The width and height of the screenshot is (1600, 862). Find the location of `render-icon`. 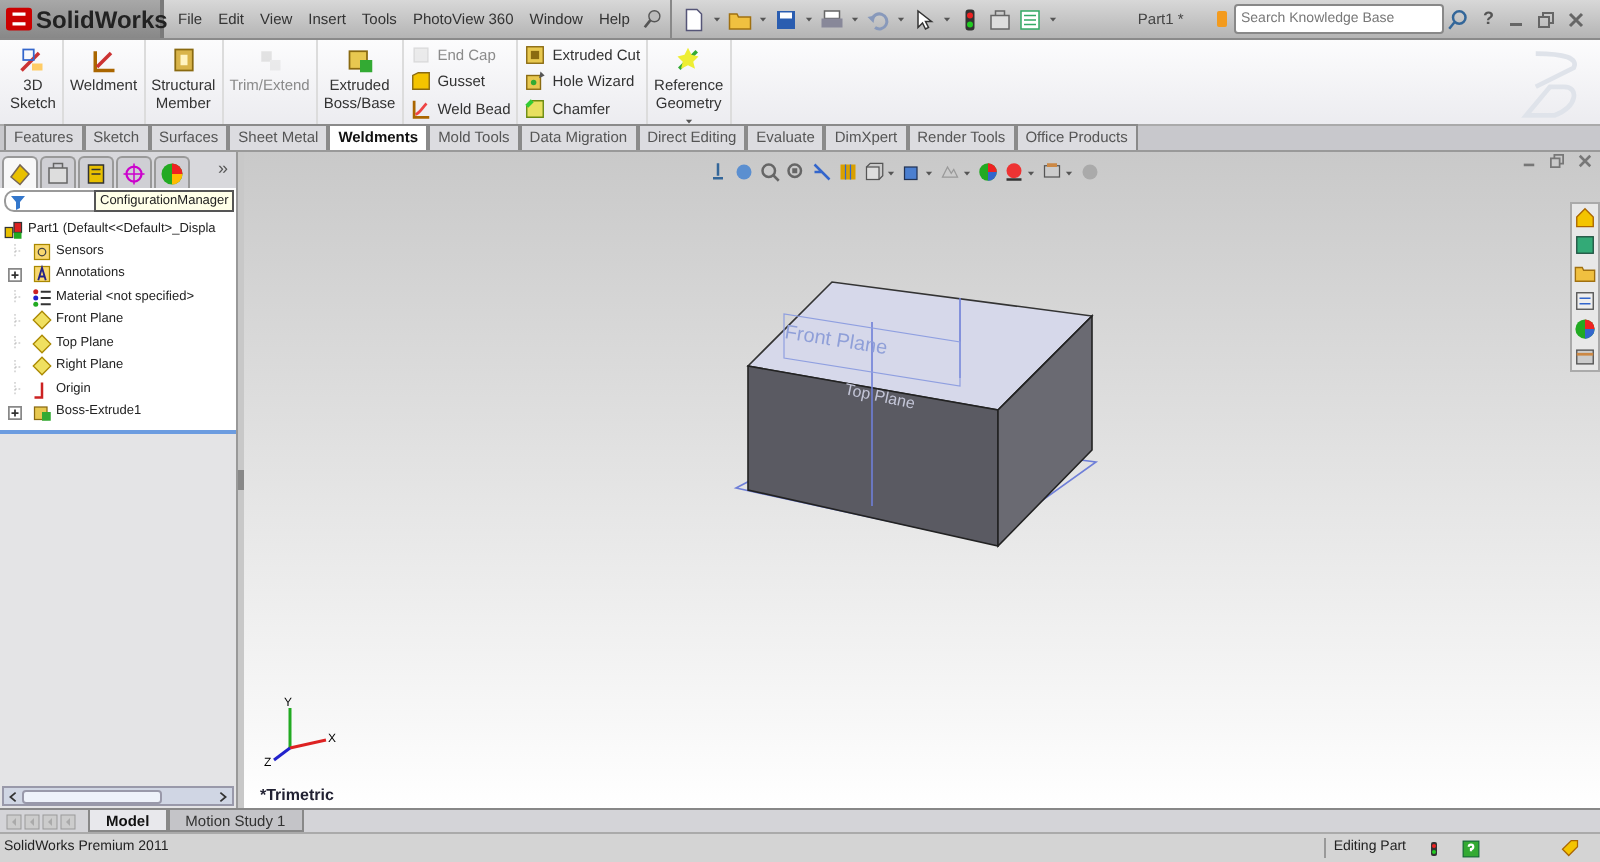

render-icon is located at coordinates (1014, 172).